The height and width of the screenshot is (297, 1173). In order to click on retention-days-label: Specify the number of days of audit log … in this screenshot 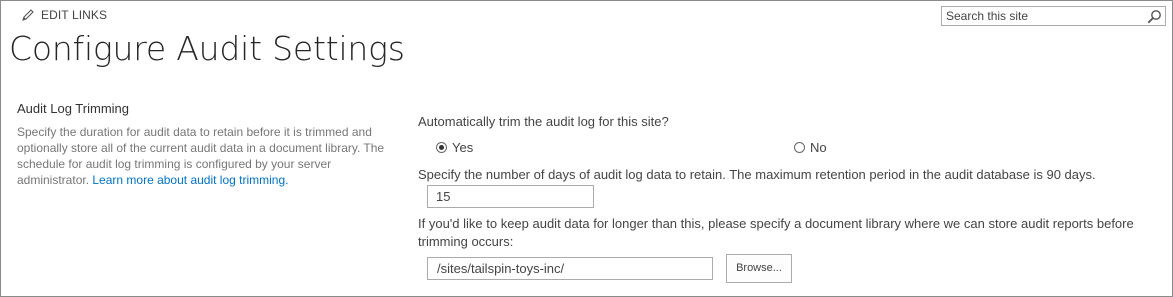, I will do `click(757, 174)`.